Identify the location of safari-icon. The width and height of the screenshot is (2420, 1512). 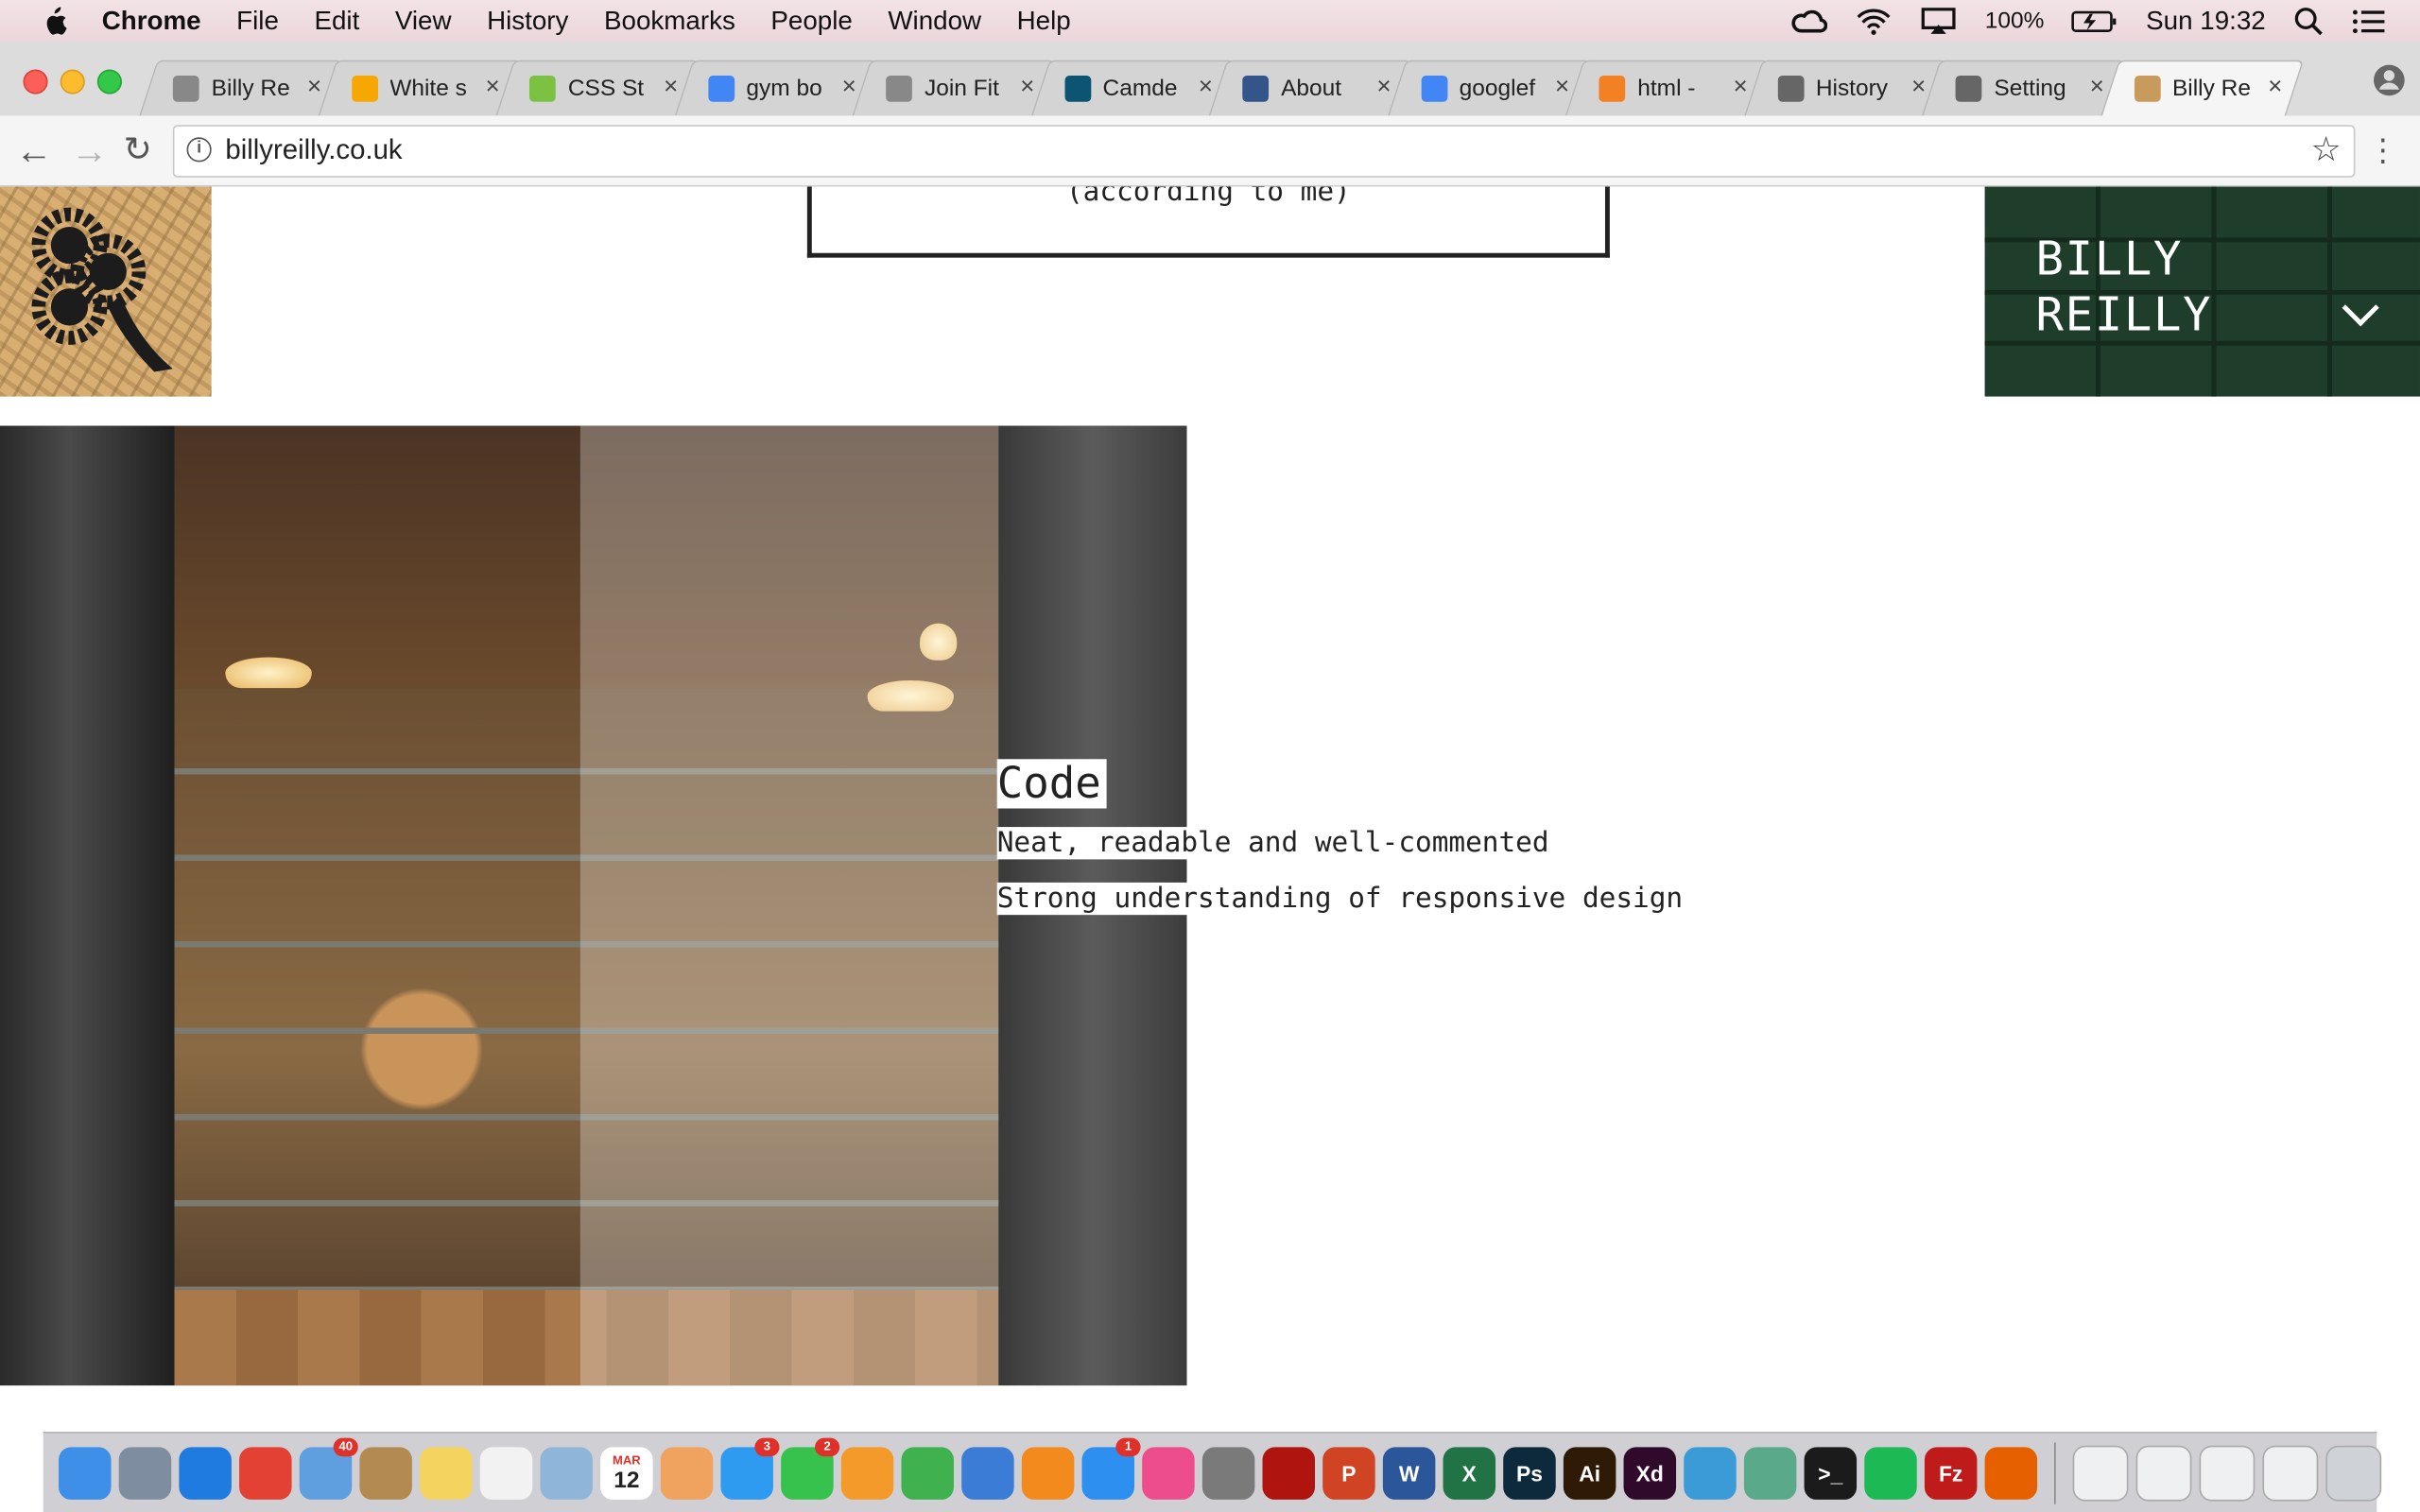
(205, 1473).